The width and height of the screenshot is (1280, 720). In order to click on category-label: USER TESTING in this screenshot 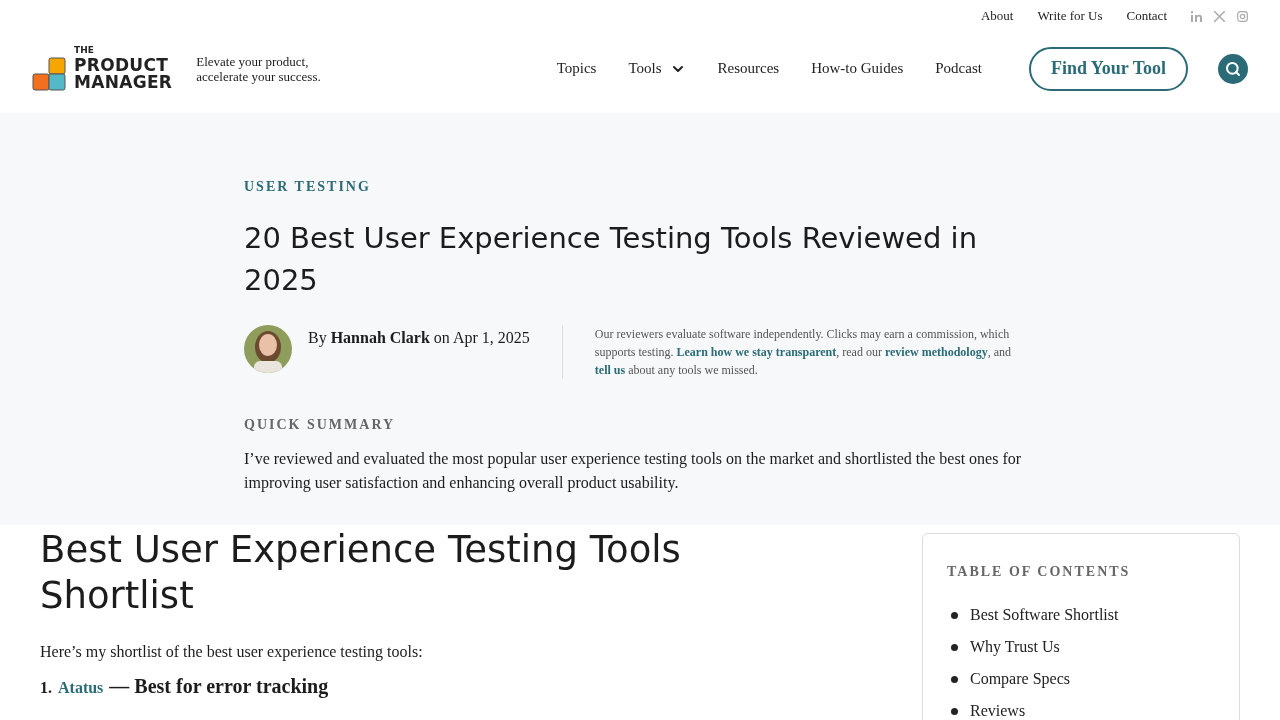, I will do `click(640, 187)`.